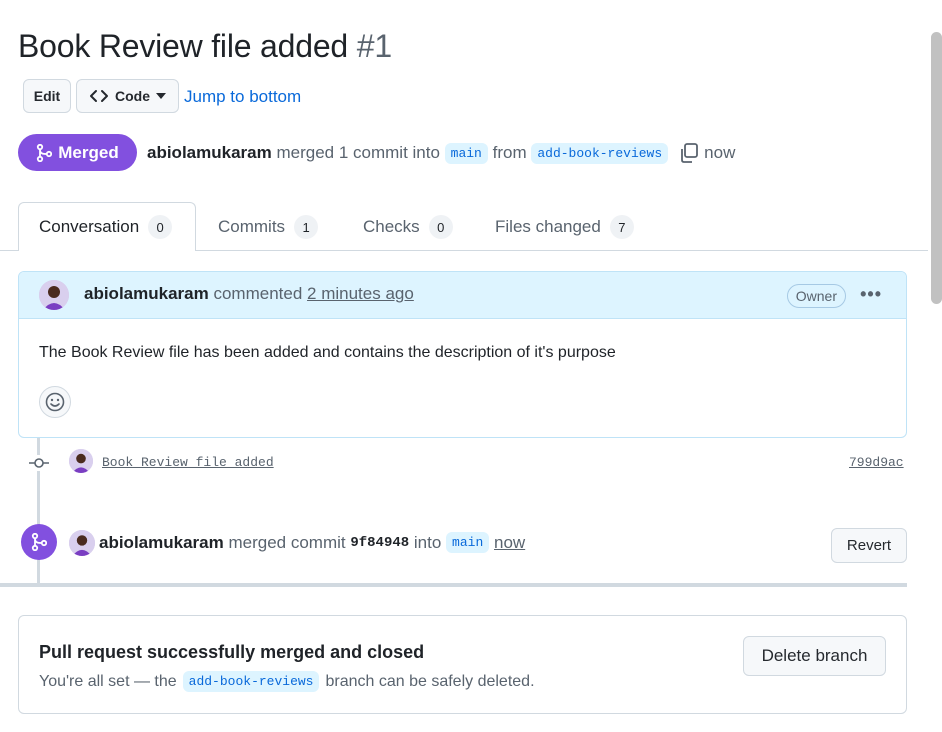 The image size is (942, 732). What do you see at coordinates (427, 542) in the screenshot?
I see `merge-event-into: into` at bounding box center [427, 542].